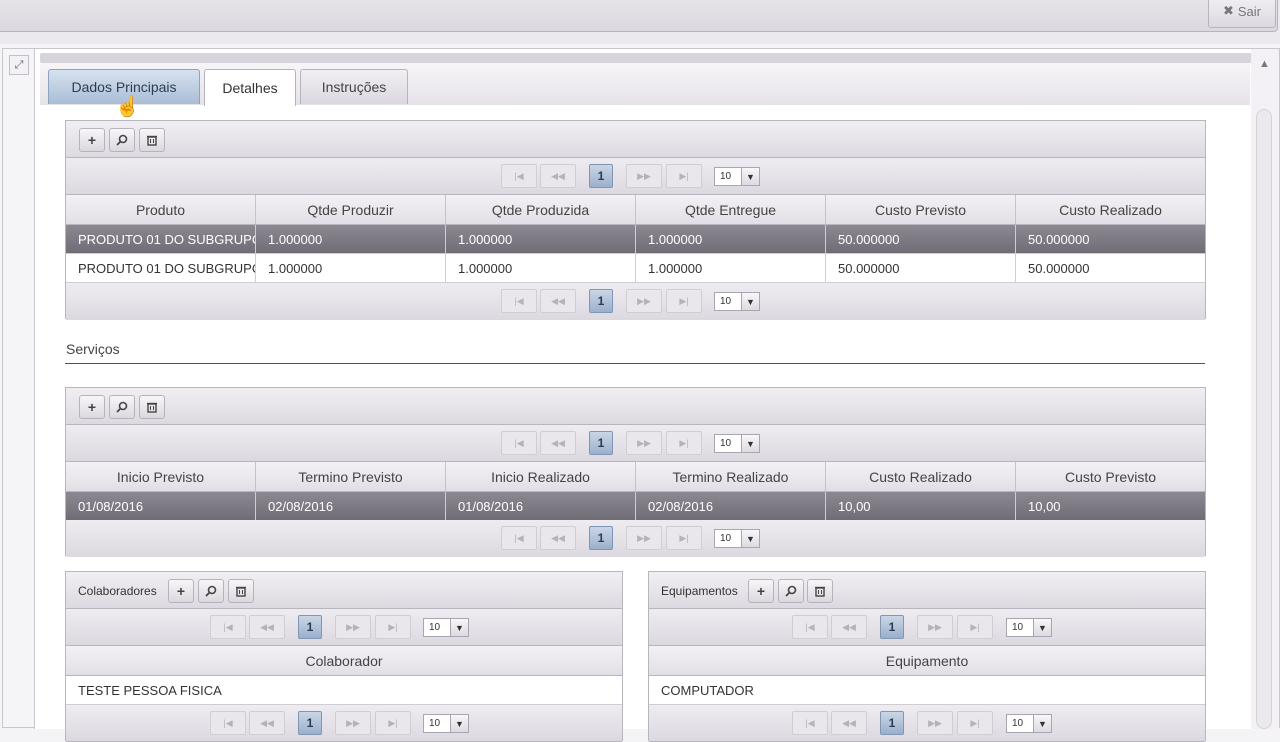 The width and height of the screenshot is (1280, 742). I want to click on tab-instrucoes: Instruções, so click(354, 86).